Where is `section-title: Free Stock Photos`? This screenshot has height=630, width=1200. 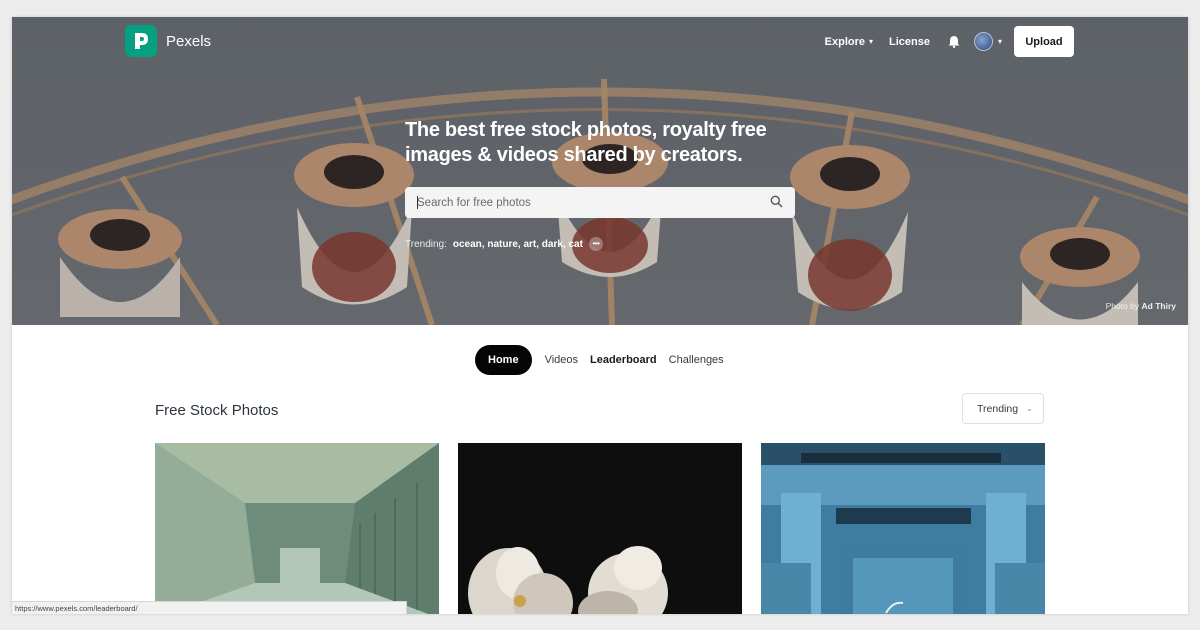 section-title: Free Stock Photos is located at coordinates (217, 410).